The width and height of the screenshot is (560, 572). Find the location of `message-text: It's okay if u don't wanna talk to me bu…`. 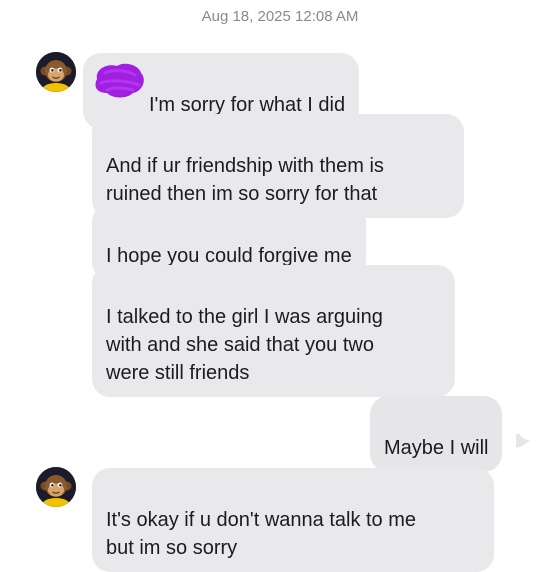

message-text: It's okay if u don't wanna talk to me bu… is located at coordinates (261, 534).